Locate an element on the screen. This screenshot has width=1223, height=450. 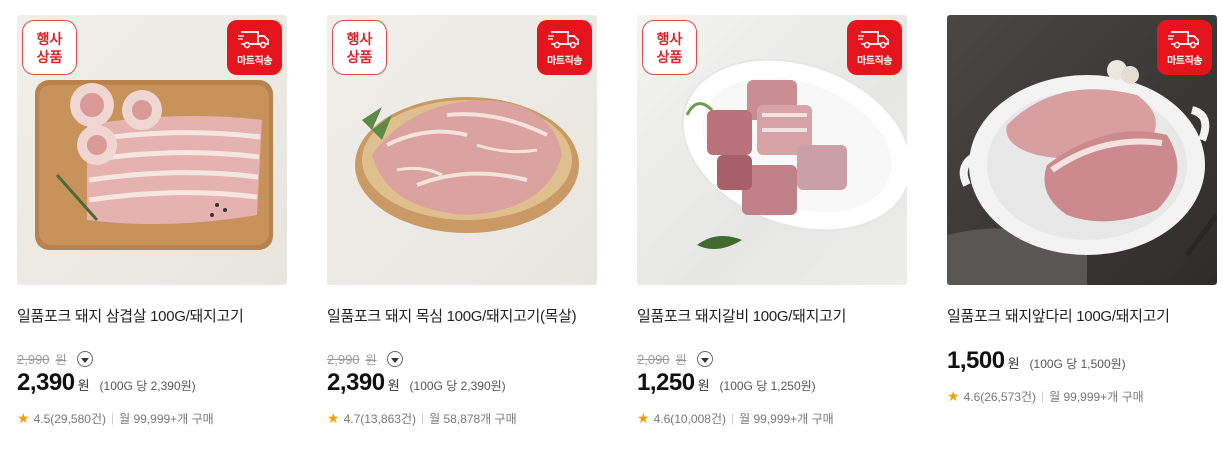
price-row: 1,500 원 (100G 당 1,500원) is located at coordinates (1082, 362).